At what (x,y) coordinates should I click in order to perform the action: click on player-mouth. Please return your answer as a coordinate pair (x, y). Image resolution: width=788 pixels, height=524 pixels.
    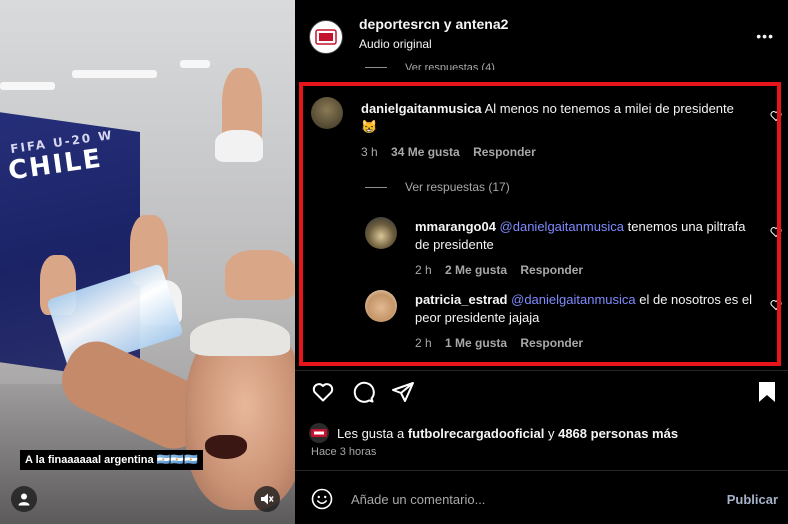
    Looking at the image, I should click on (226, 447).